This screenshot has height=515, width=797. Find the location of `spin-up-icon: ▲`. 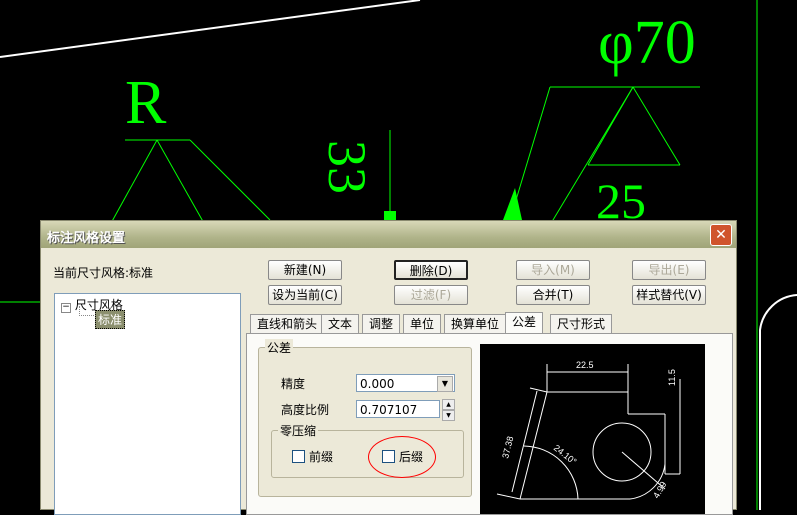

spin-up-icon: ▲ is located at coordinates (448, 404).